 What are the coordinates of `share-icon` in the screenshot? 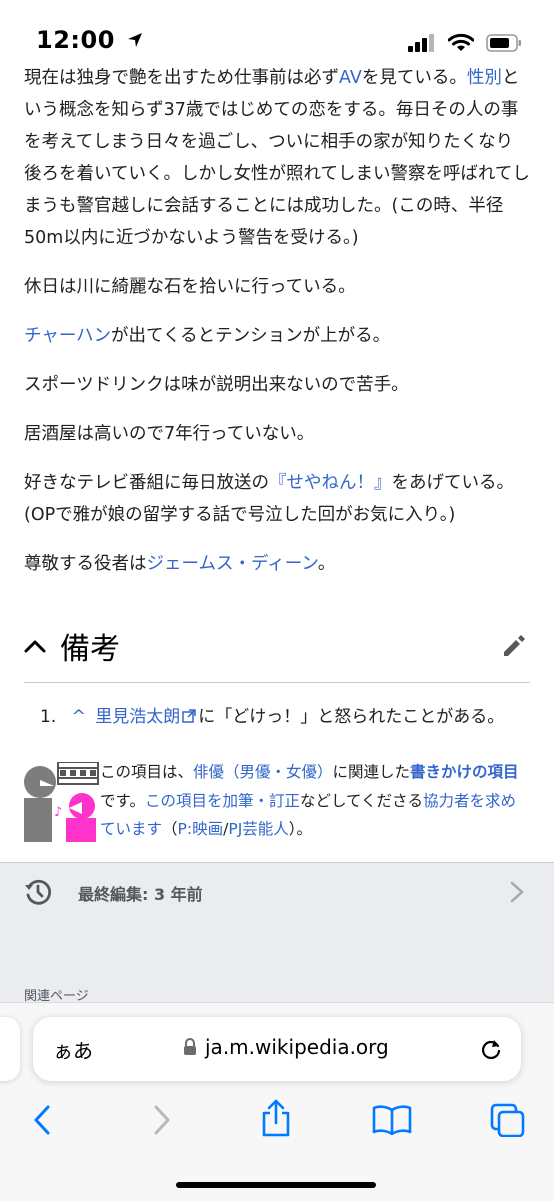 It's located at (276, 1118).